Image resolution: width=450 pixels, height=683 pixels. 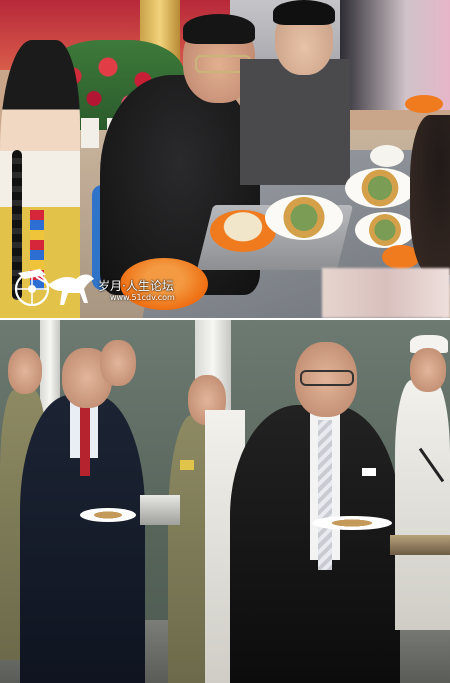 What do you see at coordinates (380, 188) in the screenshot?
I see `salad-plate` at bounding box center [380, 188].